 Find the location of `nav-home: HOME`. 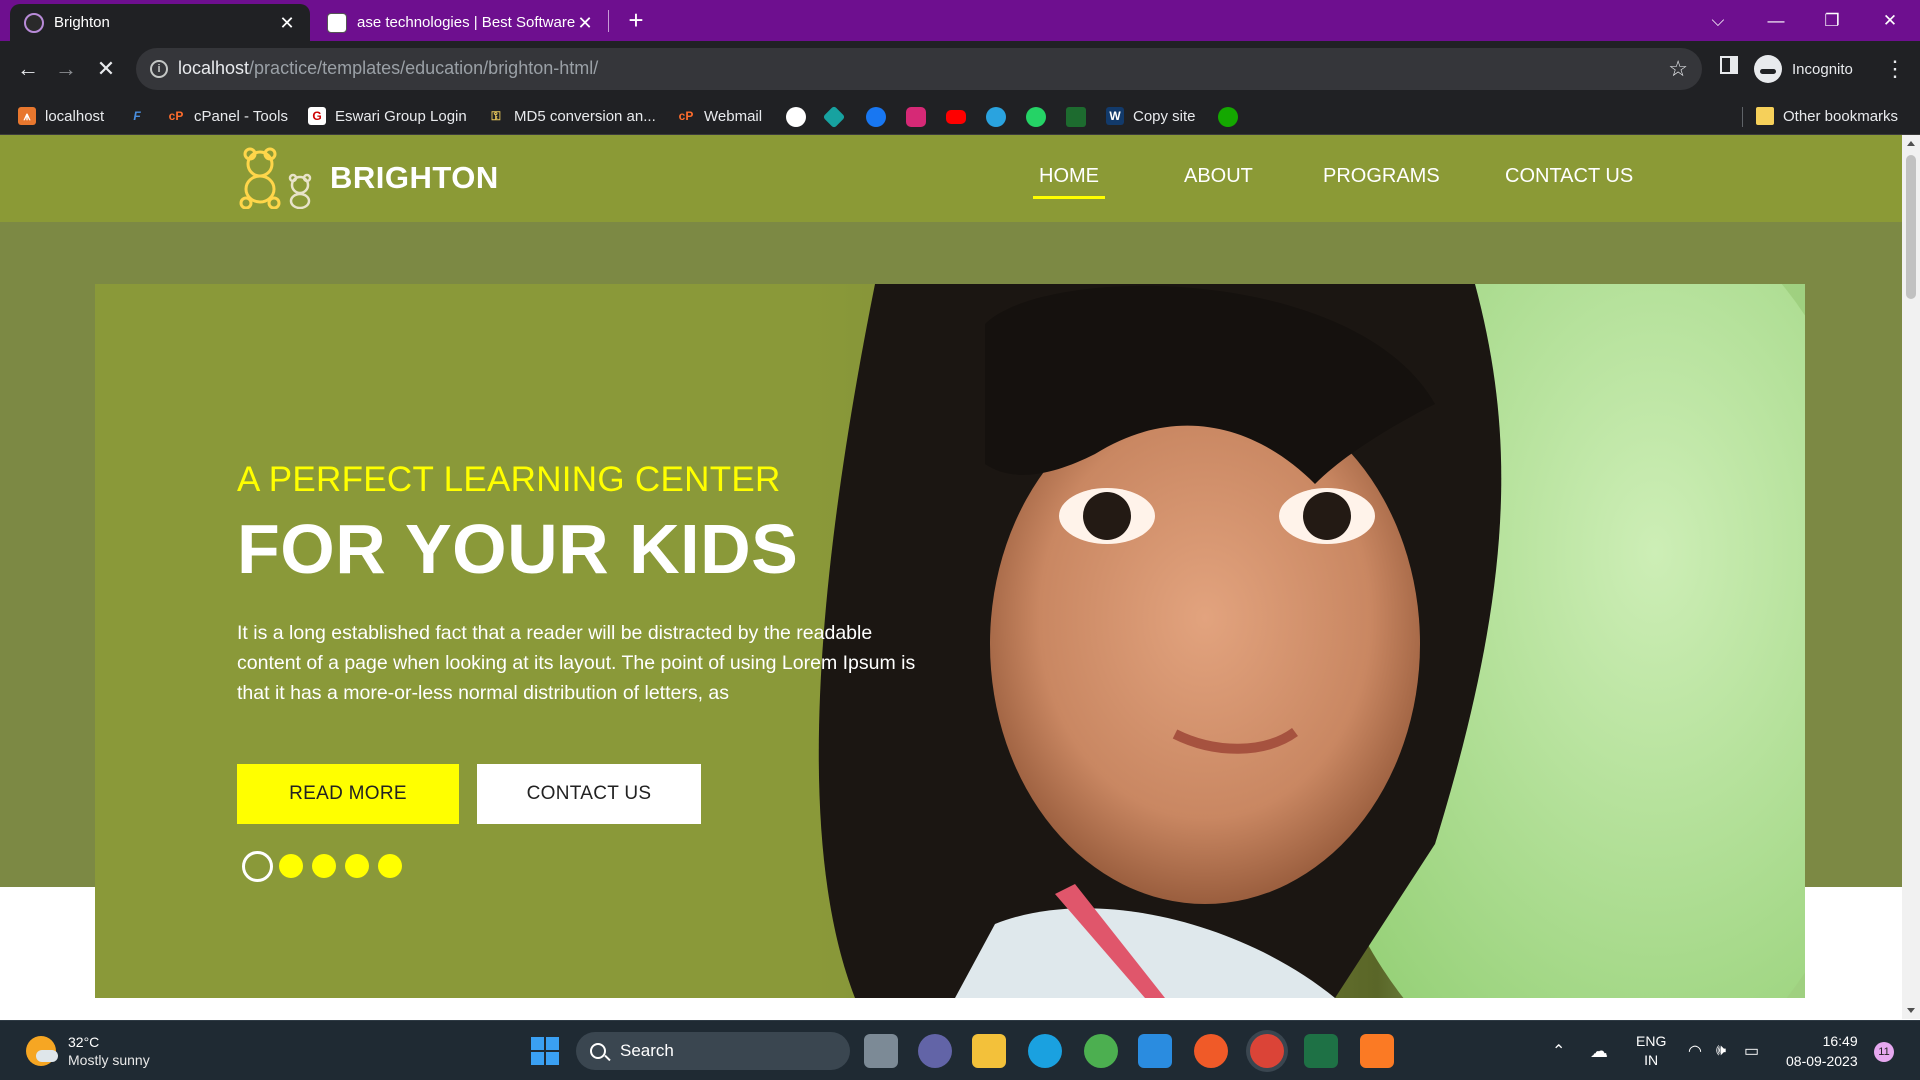

nav-home: HOME is located at coordinates (1069, 182).